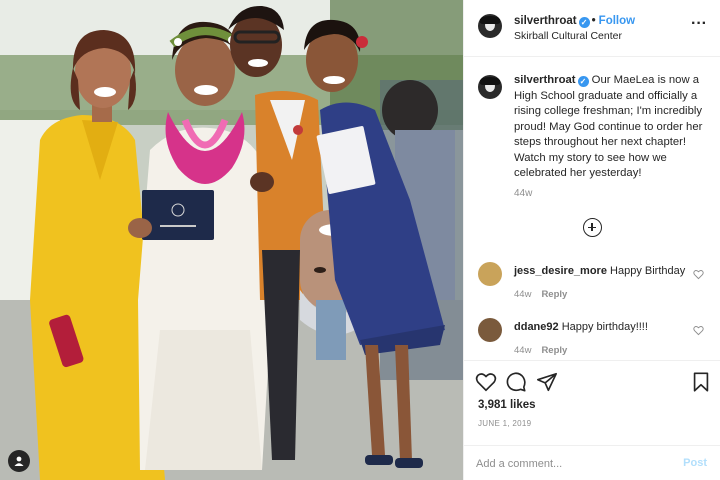  What do you see at coordinates (592, 227) in the screenshot?
I see `load-more-comments-icon` at bounding box center [592, 227].